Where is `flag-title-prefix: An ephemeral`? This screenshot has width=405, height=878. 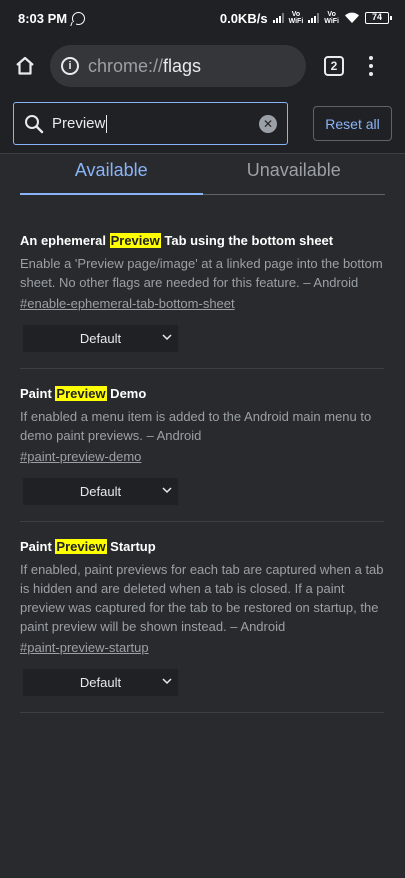
flag-title-prefix: An ephemeral is located at coordinates (65, 240).